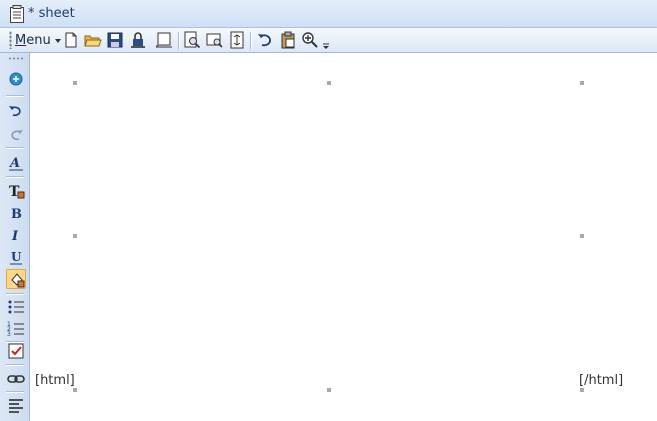  I want to click on html-close-tag: [/html], so click(601, 380).